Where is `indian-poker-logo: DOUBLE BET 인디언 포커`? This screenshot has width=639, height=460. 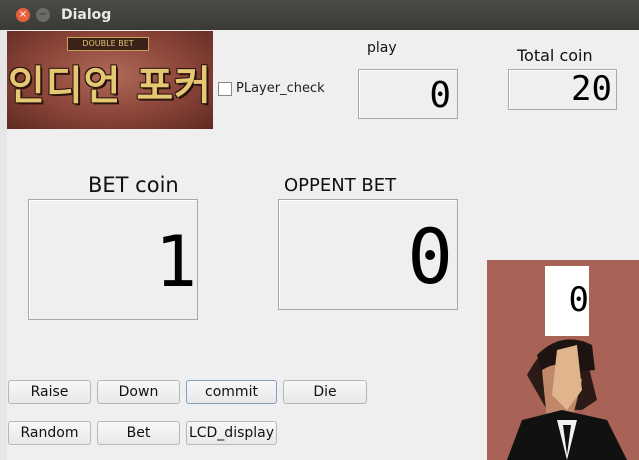
indian-poker-logo: DOUBLE BET 인디언 포커 is located at coordinates (110, 80).